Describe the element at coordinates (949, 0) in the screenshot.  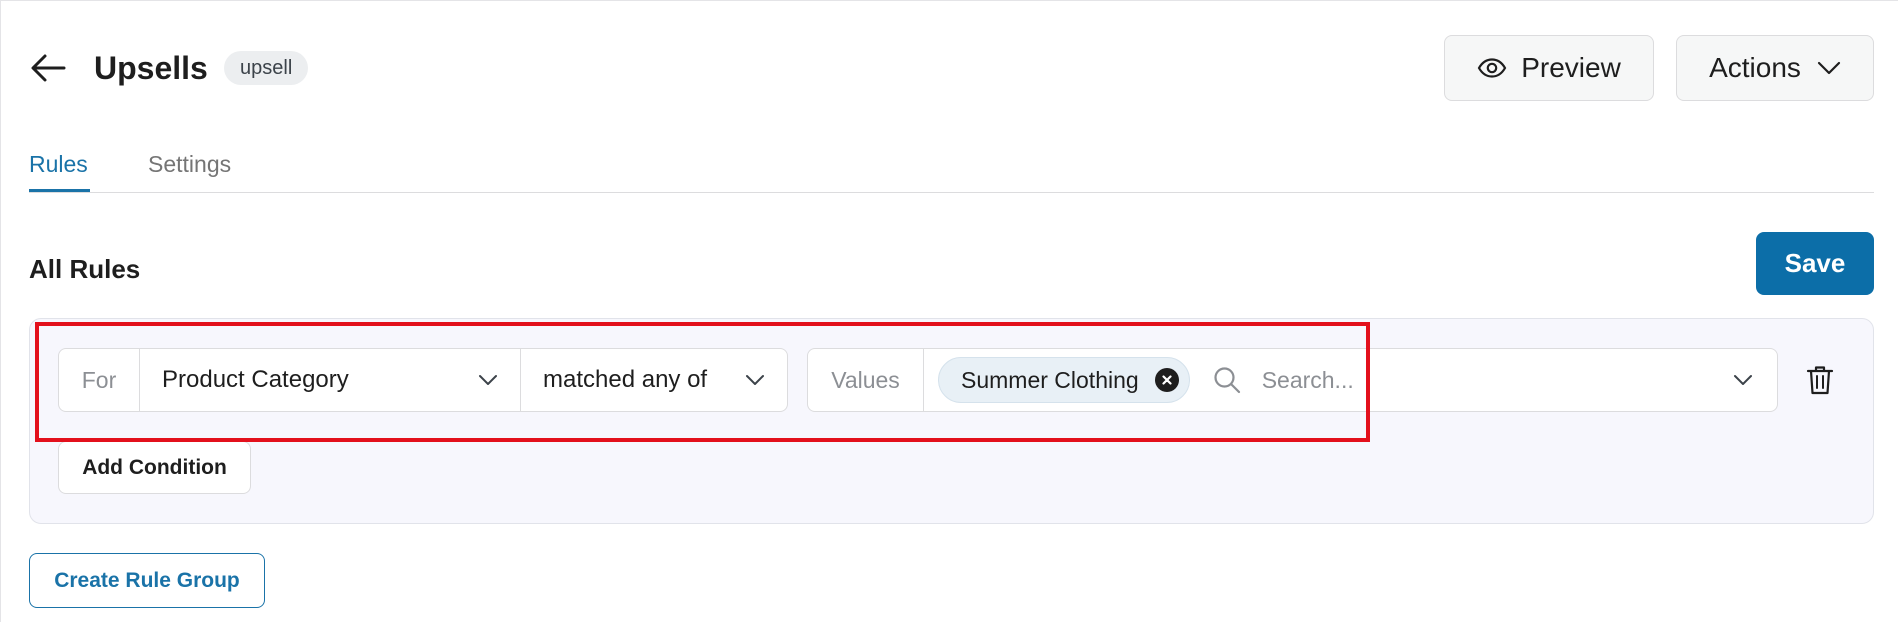
I see `top-border` at that location.